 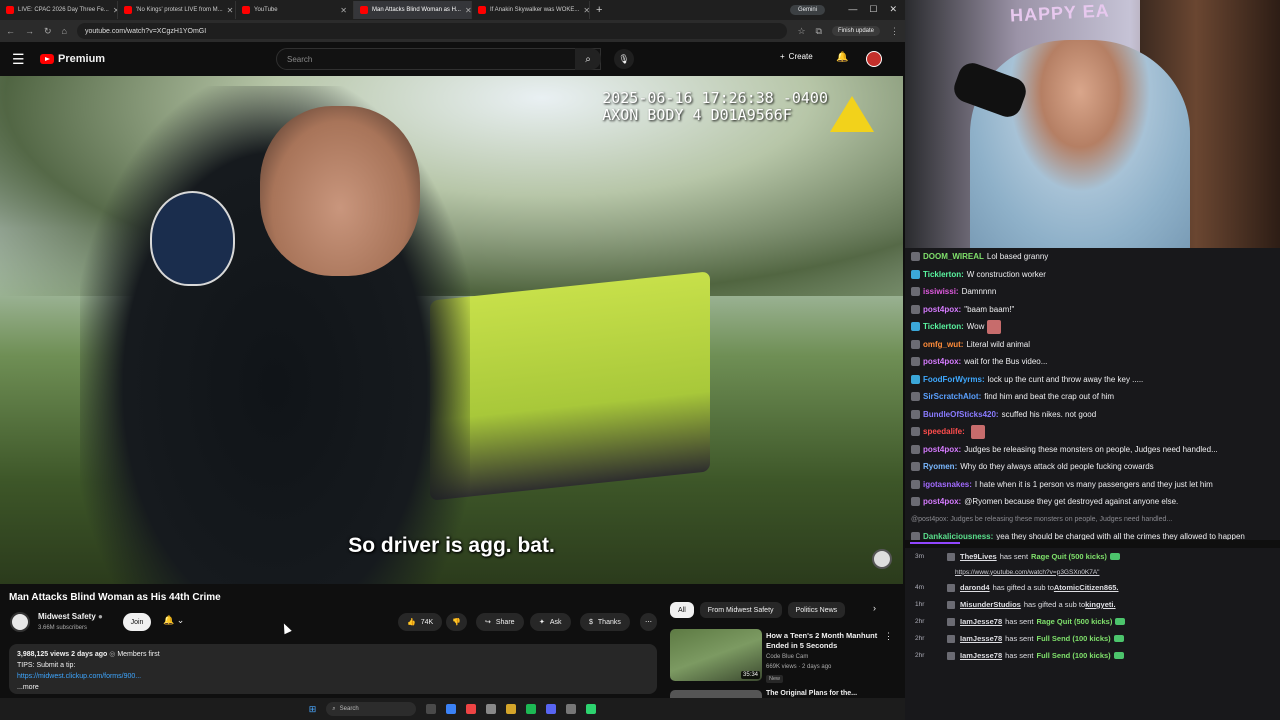 I want to click on event-recipient: kingyeti., so click(x=1100, y=604).